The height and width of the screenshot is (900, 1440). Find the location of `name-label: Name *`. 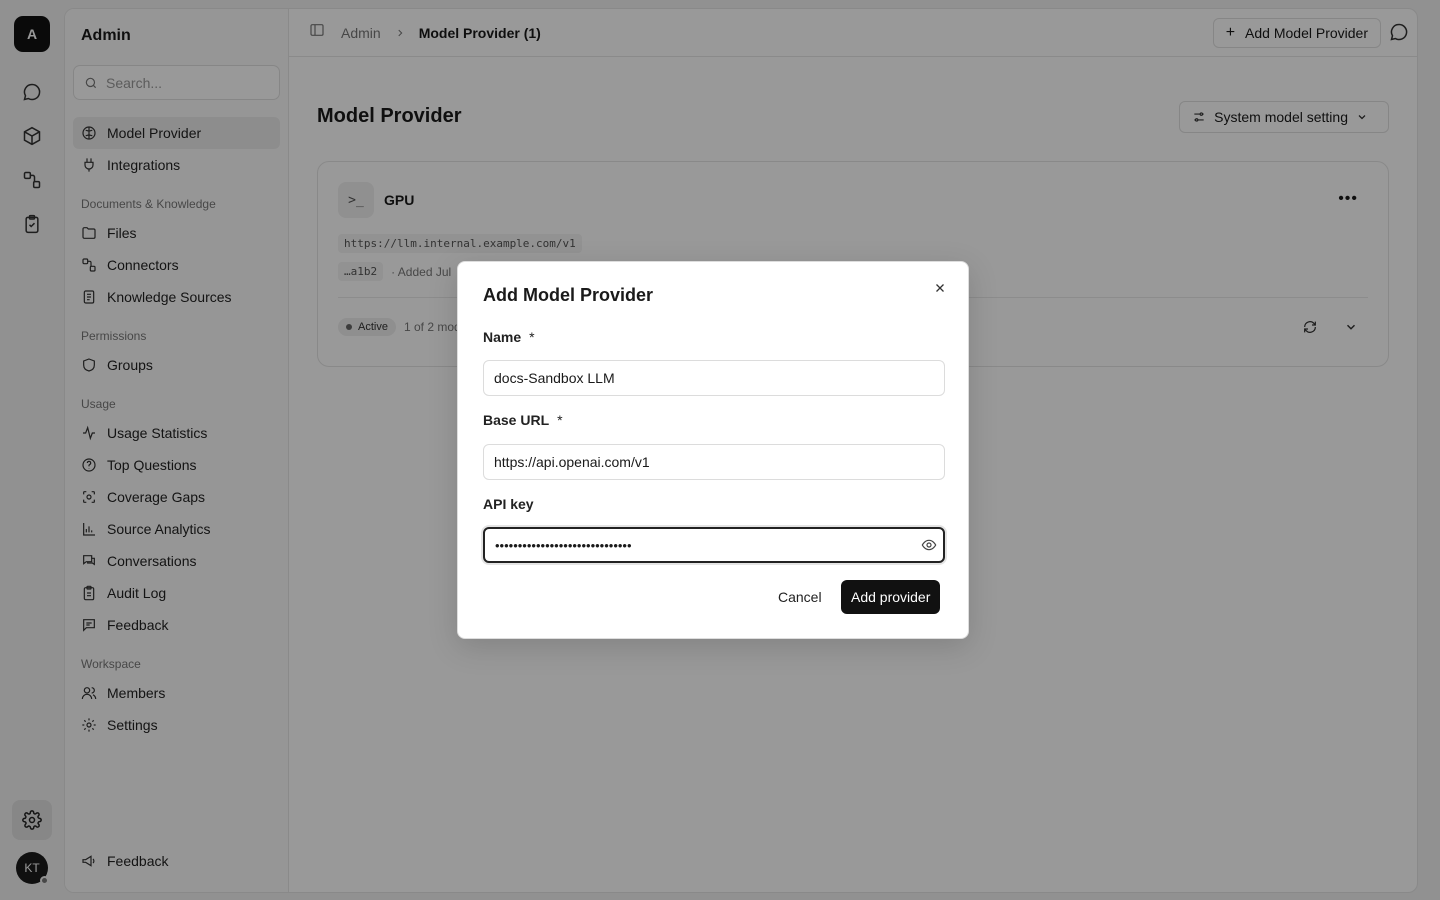

name-label: Name * is located at coordinates (509, 337).